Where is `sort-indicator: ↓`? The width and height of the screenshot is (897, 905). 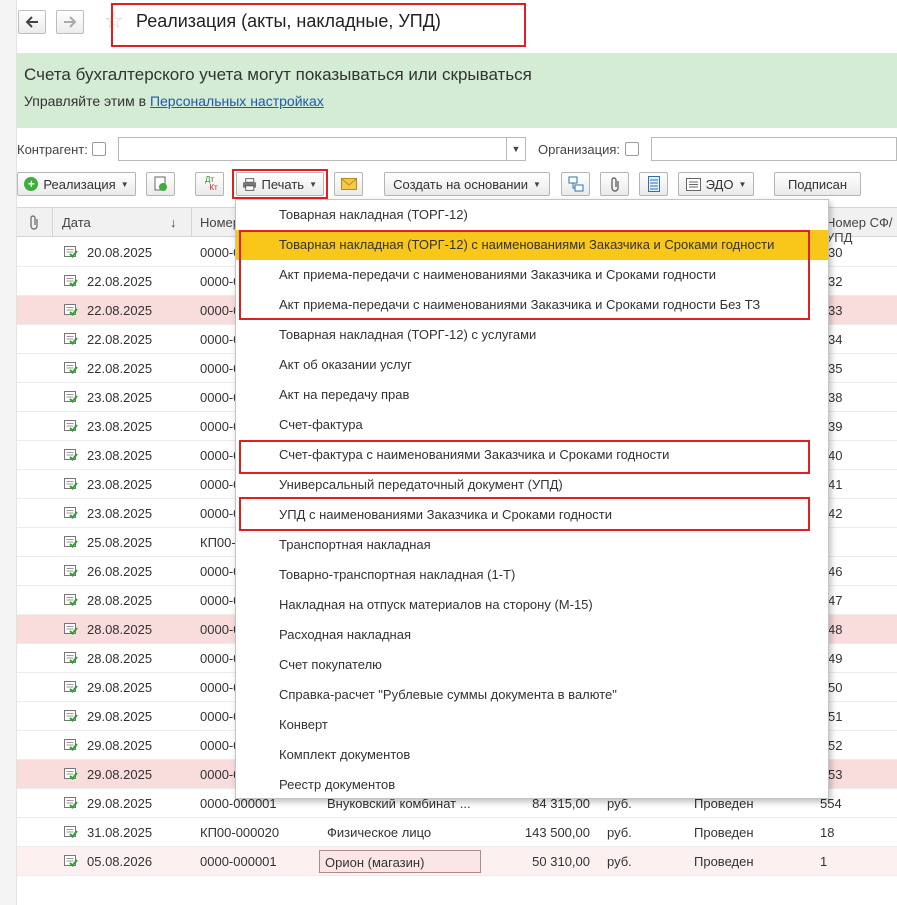
sort-indicator: ↓ is located at coordinates (173, 222).